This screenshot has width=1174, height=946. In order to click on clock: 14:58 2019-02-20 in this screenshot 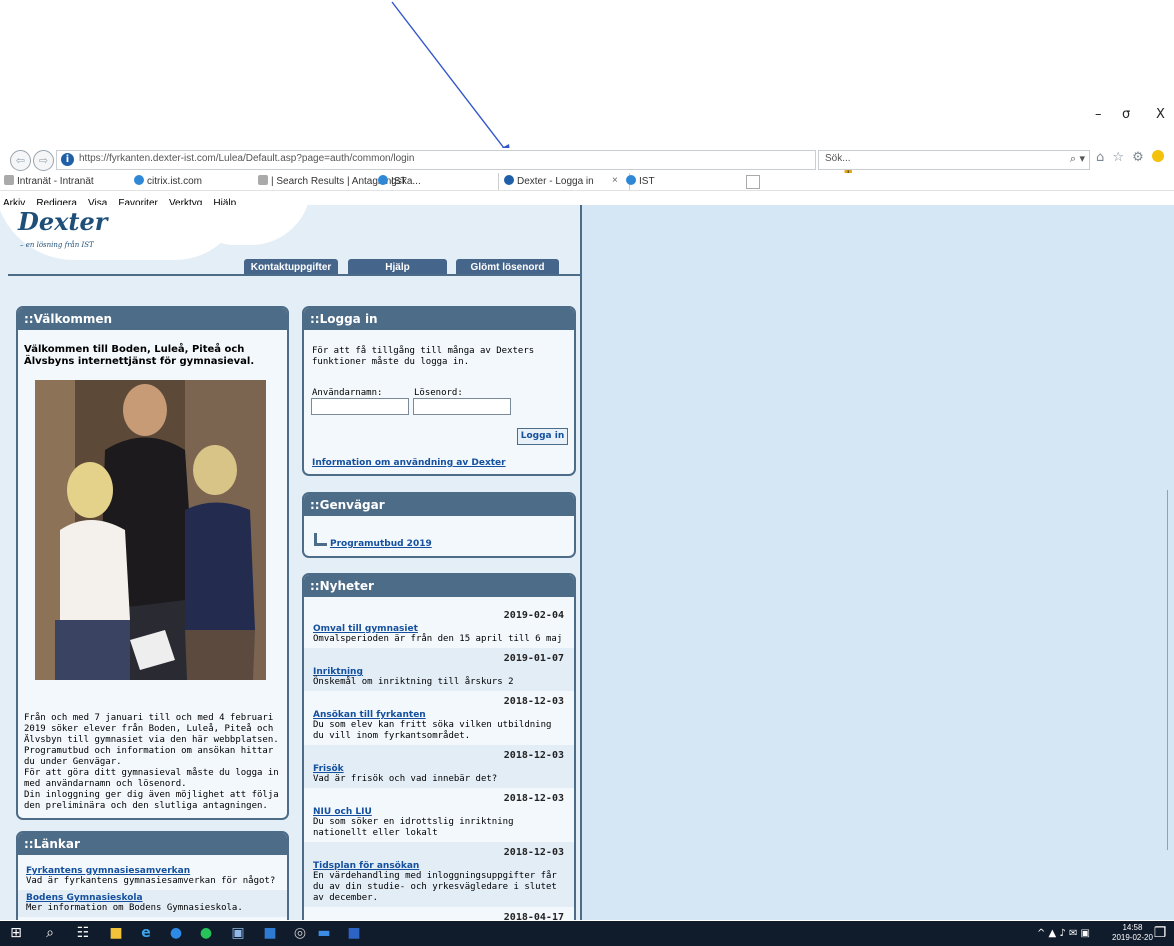, I will do `click(1132, 933)`.